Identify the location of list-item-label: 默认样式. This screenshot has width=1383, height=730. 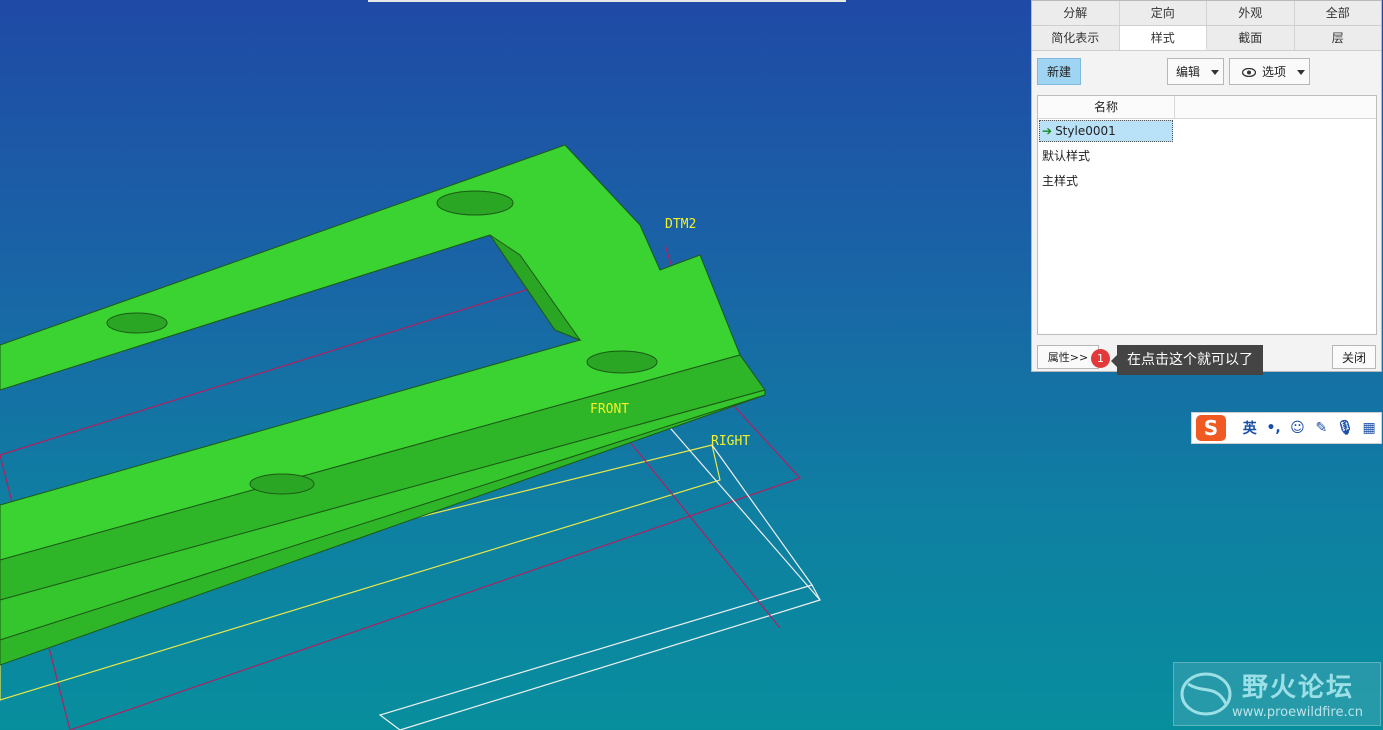
(1066, 156).